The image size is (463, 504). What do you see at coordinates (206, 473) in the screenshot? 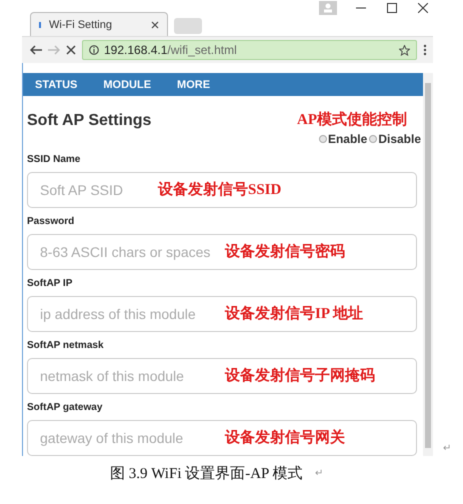
I see `figure-caption: 图 3.9 WiFi 设置界面-AP 模式` at bounding box center [206, 473].